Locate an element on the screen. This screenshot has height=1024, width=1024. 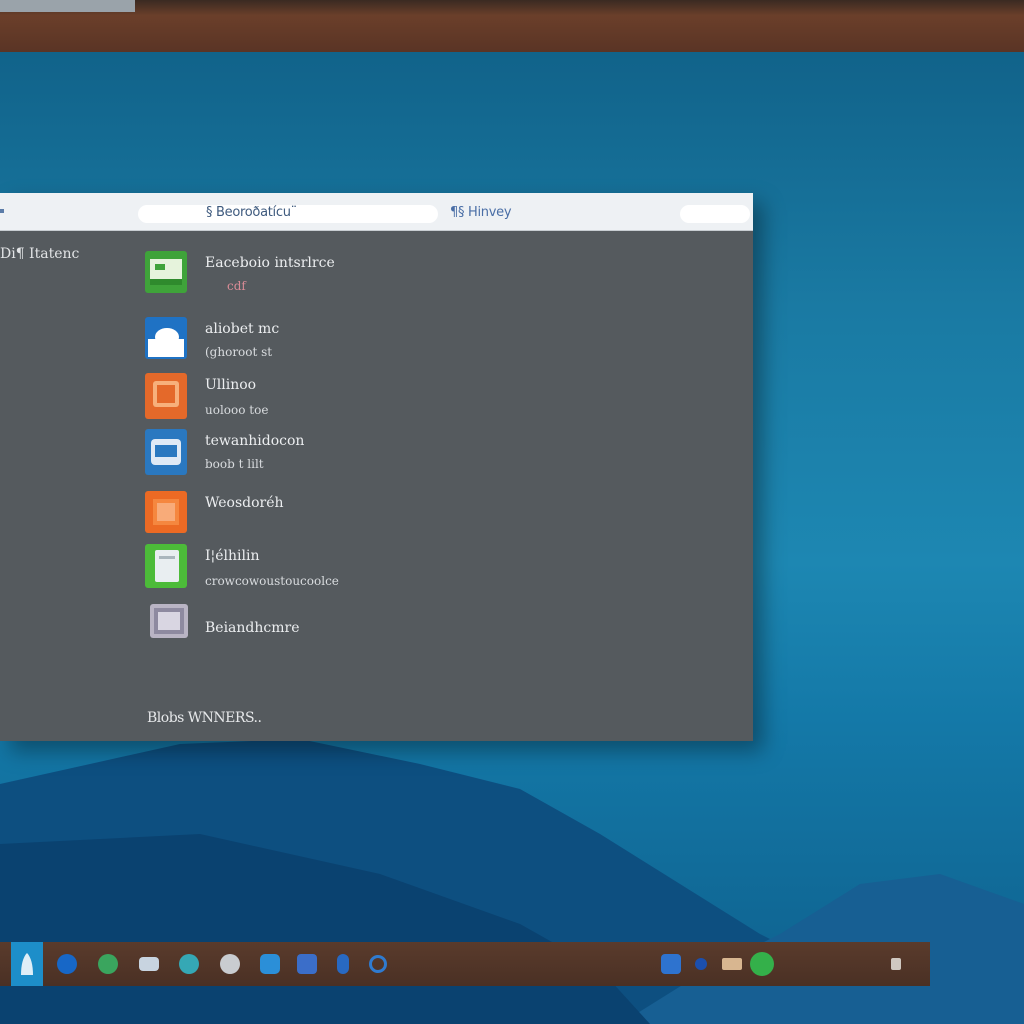
app-name: Weosdoréh is located at coordinates (244, 503).